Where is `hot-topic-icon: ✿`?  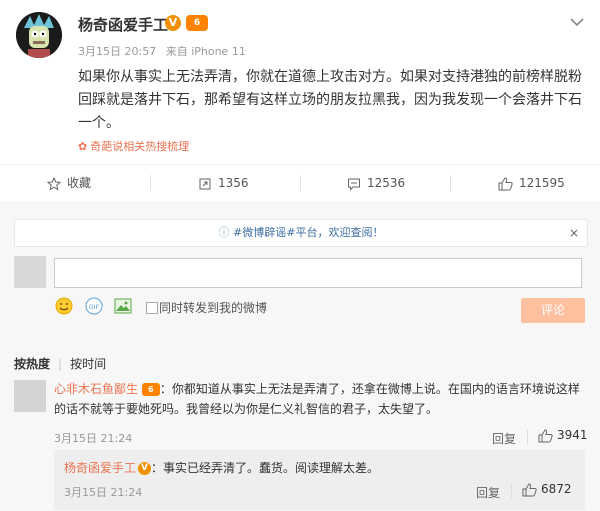 hot-topic-icon: ✿ is located at coordinates (83, 146).